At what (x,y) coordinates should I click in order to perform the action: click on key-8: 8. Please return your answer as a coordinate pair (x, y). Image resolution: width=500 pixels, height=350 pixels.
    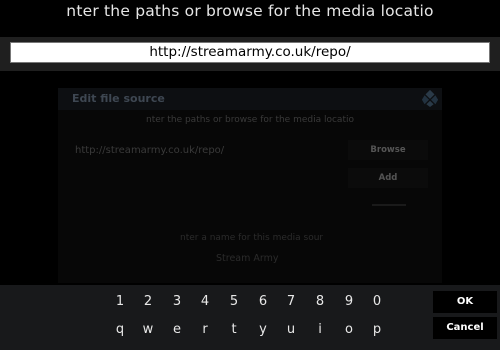
    Looking at the image, I should click on (320, 302).